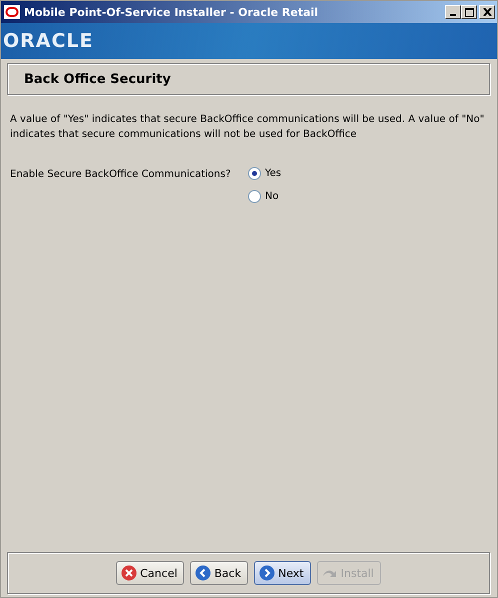  Describe the element at coordinates (12, 12) in the screenshot. I see `app-icon` at that location.